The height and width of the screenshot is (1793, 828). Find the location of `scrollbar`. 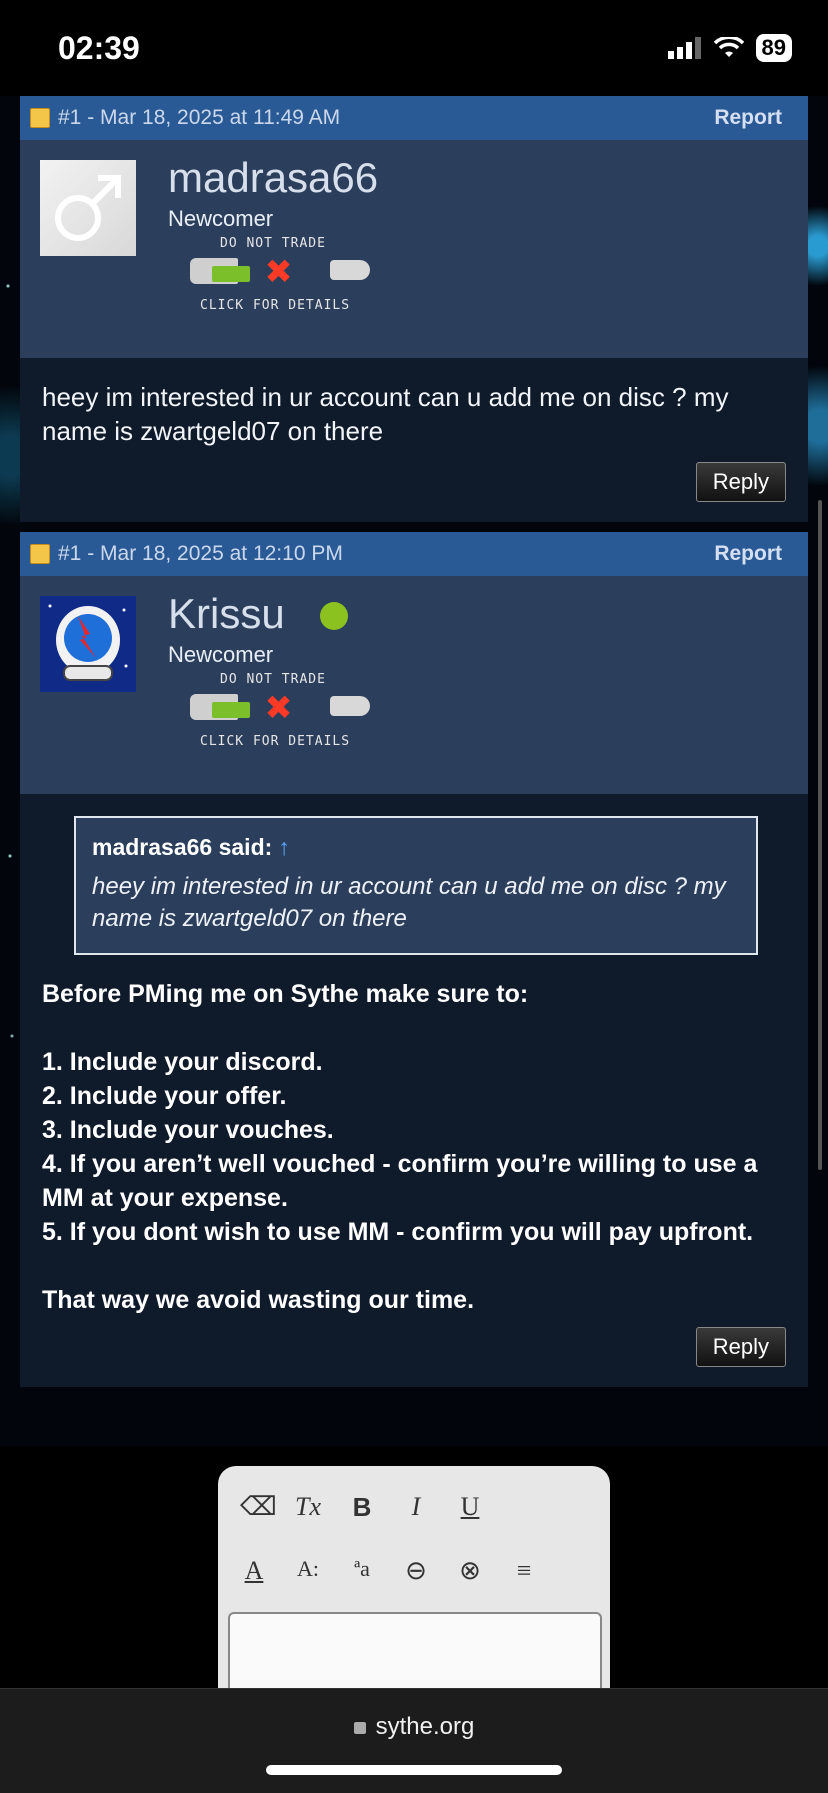

scrollbar is located at coordinates (820, 835).